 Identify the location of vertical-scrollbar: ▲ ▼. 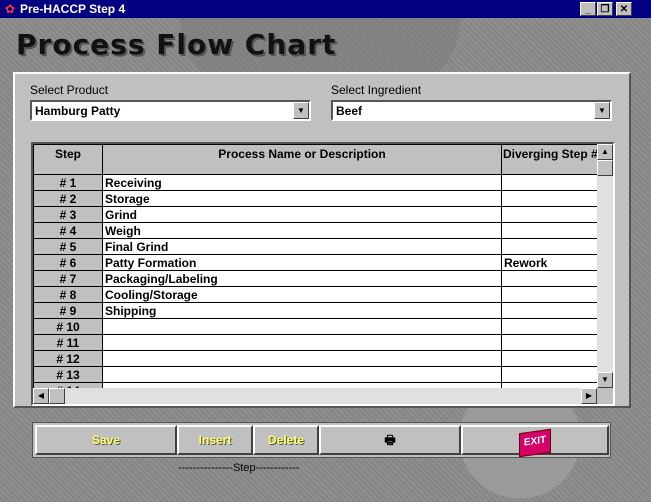
(605, 266).